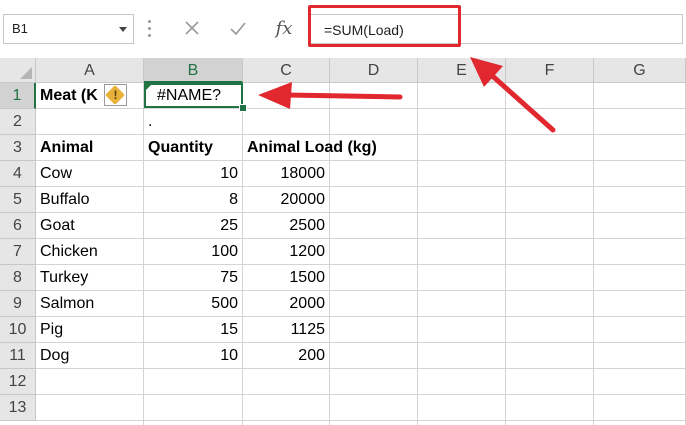  I want to click on select-all-icon, so click(26, 73).